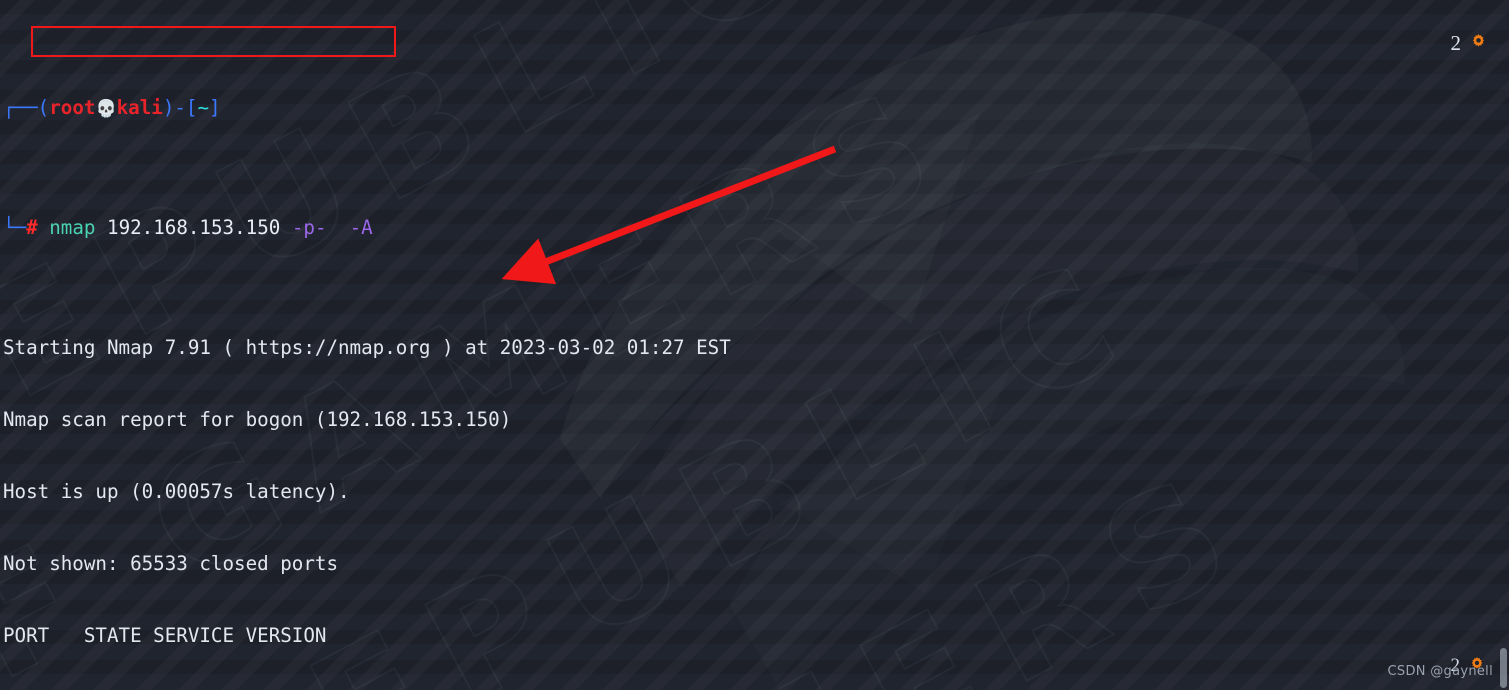  Describe the element at coordinates (32, 227) in the screenshot. I see `prompt-hash: #` at that location.